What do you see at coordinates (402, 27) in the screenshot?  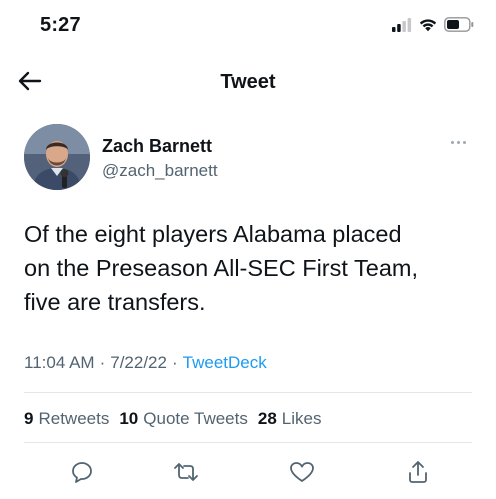 I see `cellular-signal-icon` at bounding box center [402, 27].